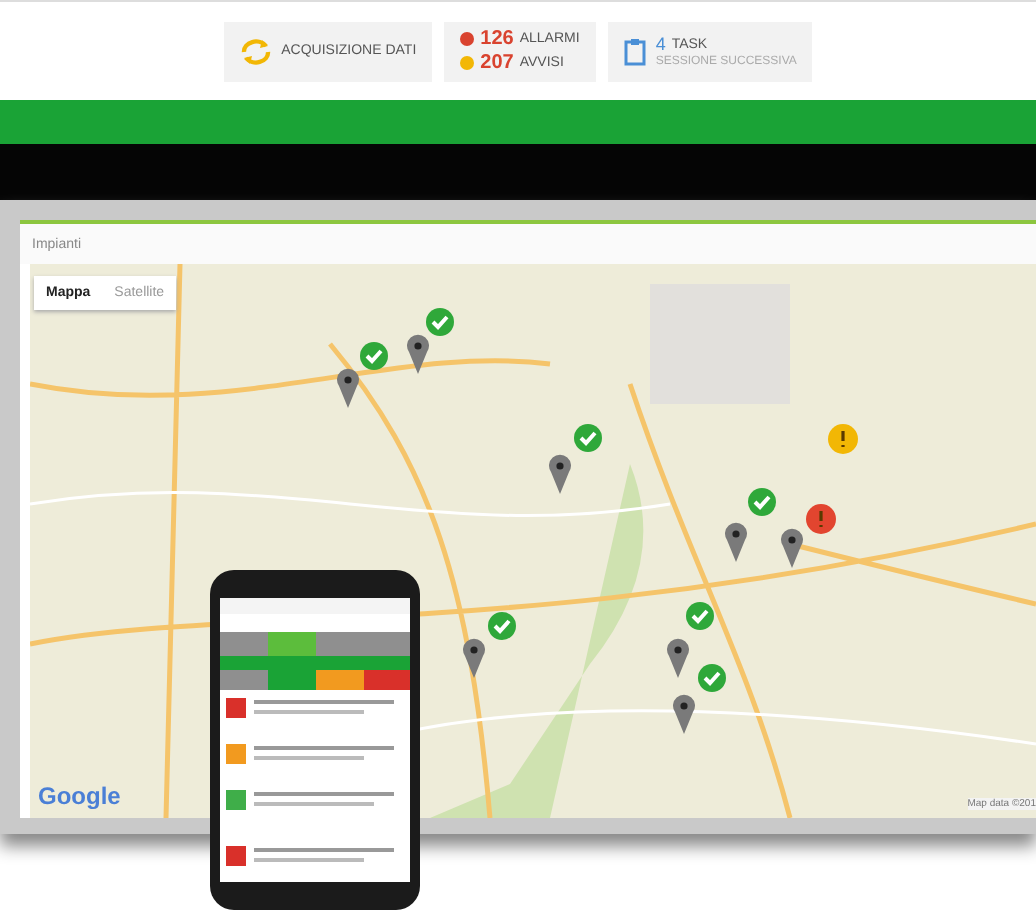  What do you see at coordinates (497, 39) in the screenshot?
I see `alarm-count: 126` at bounding box center [497, 39].